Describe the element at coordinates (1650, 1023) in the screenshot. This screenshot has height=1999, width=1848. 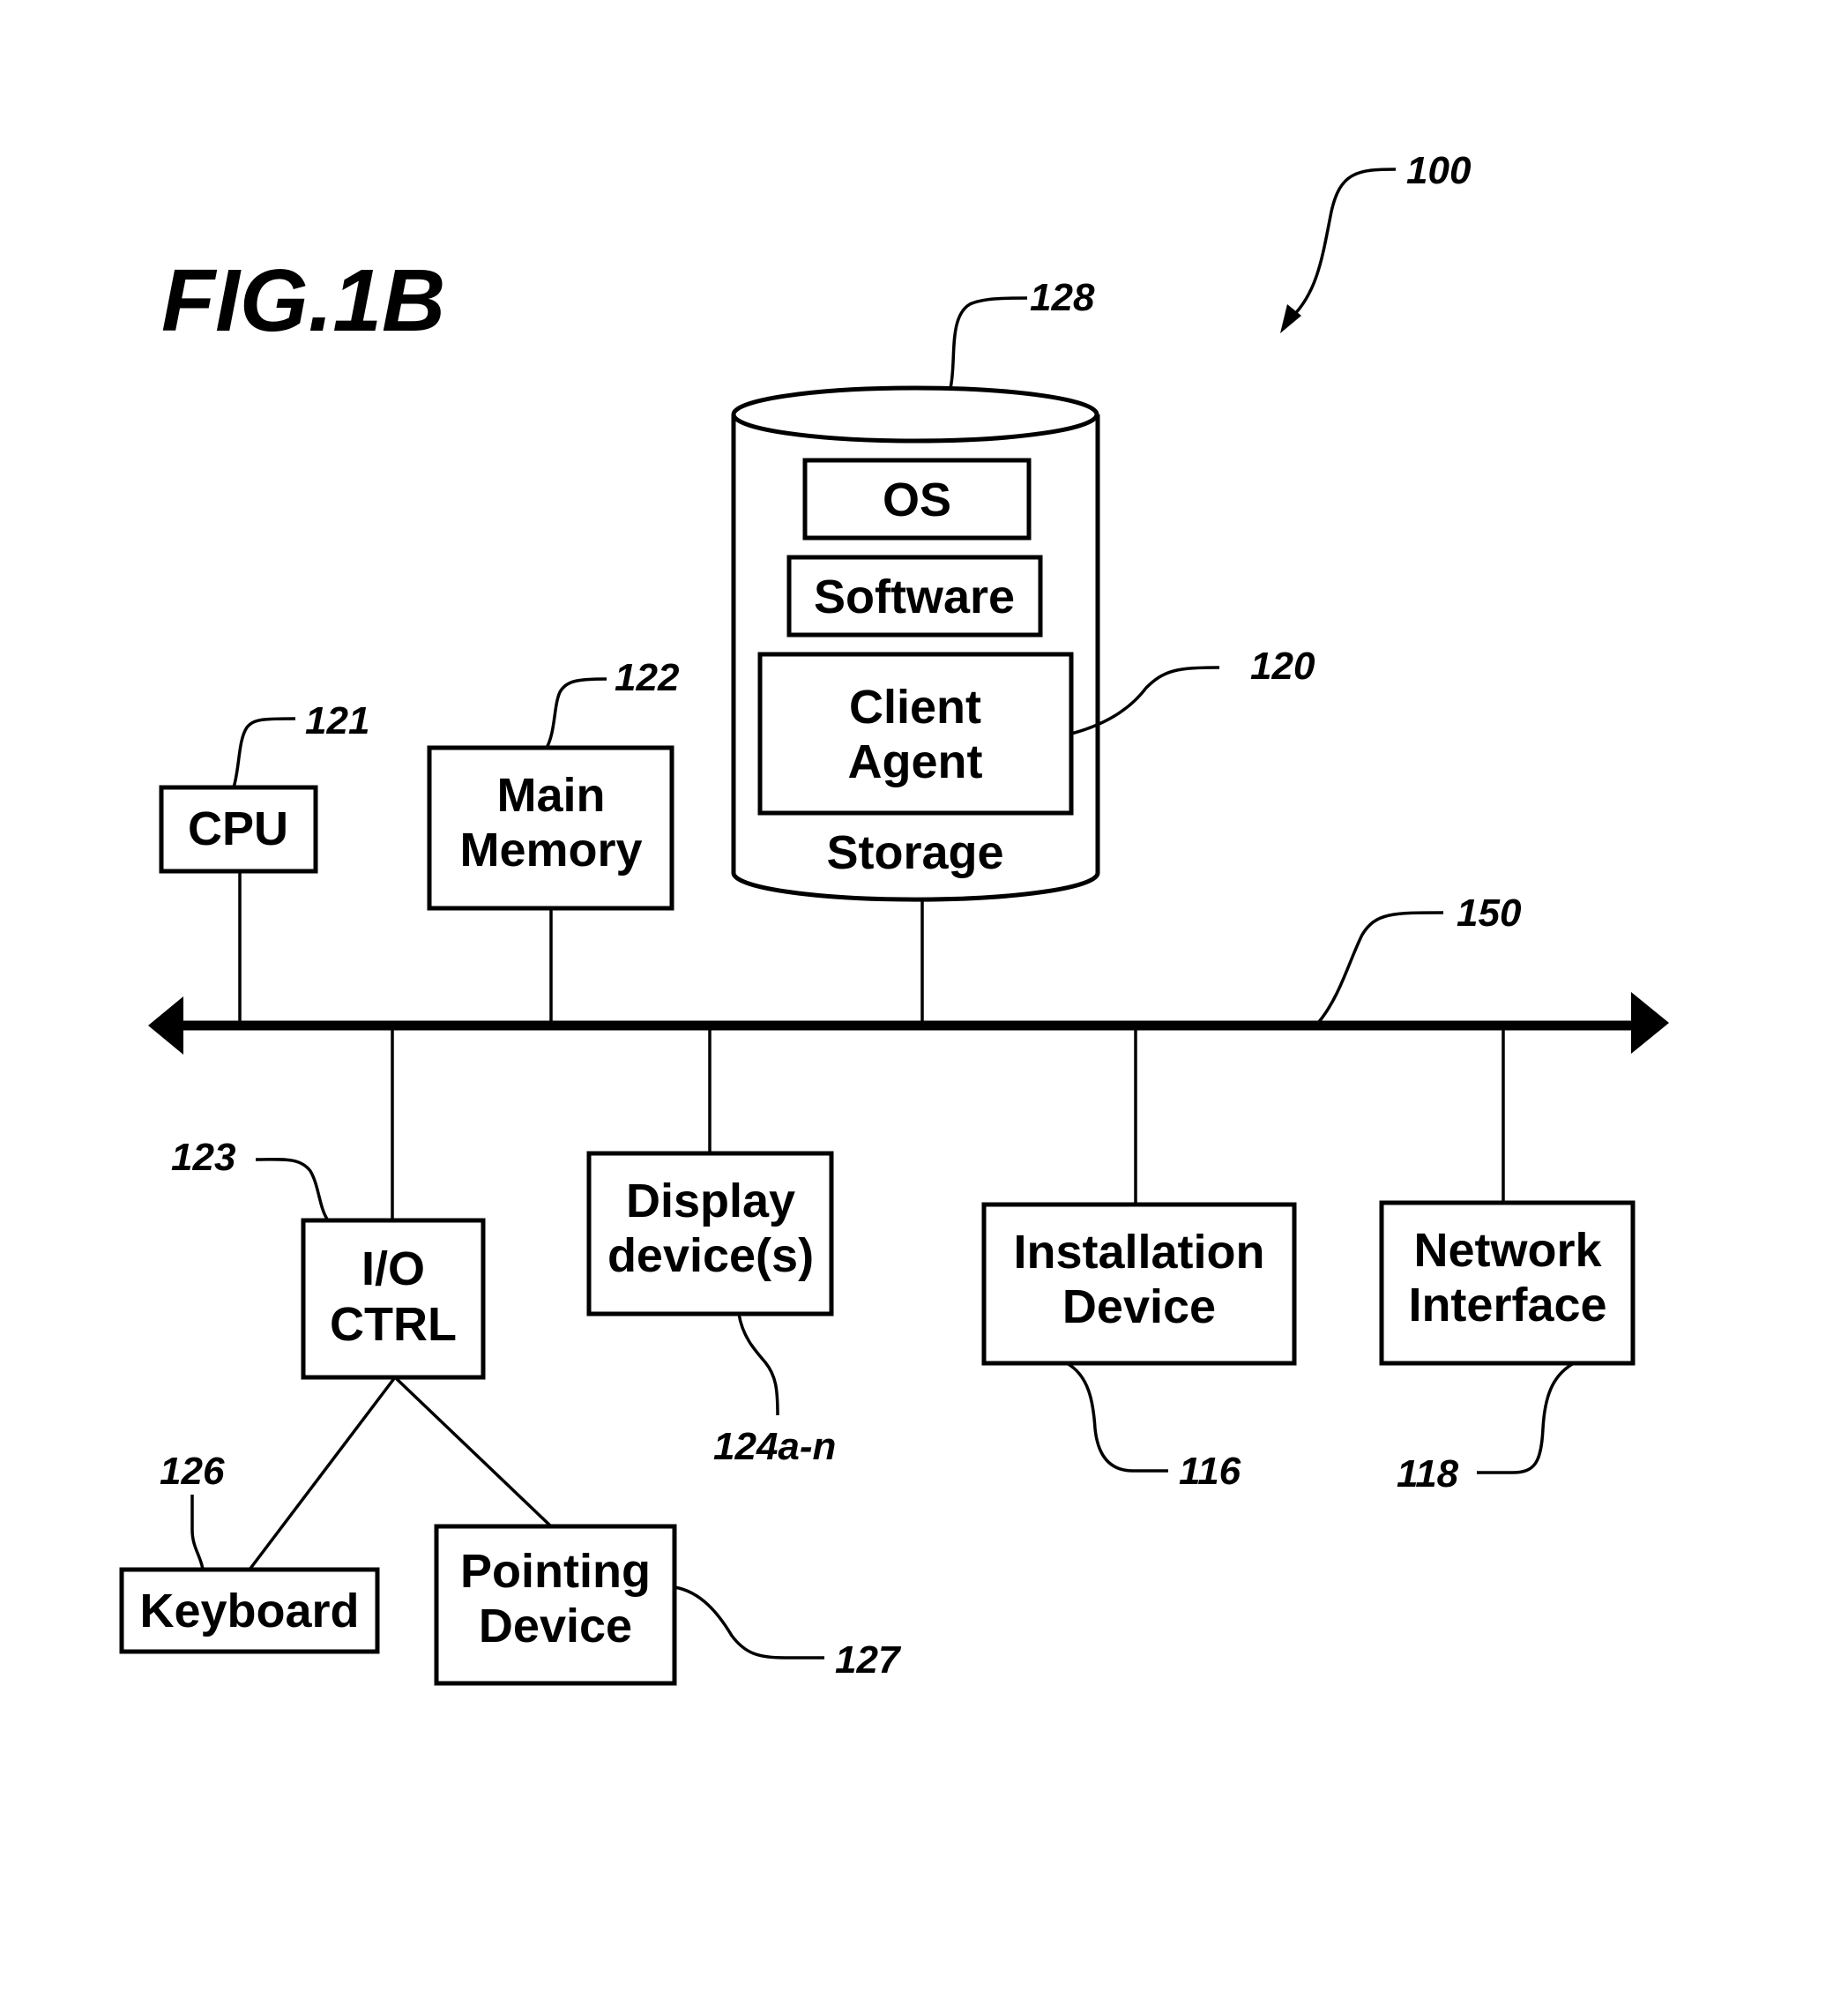
I see `bus-right-arrow-icon` at that location.